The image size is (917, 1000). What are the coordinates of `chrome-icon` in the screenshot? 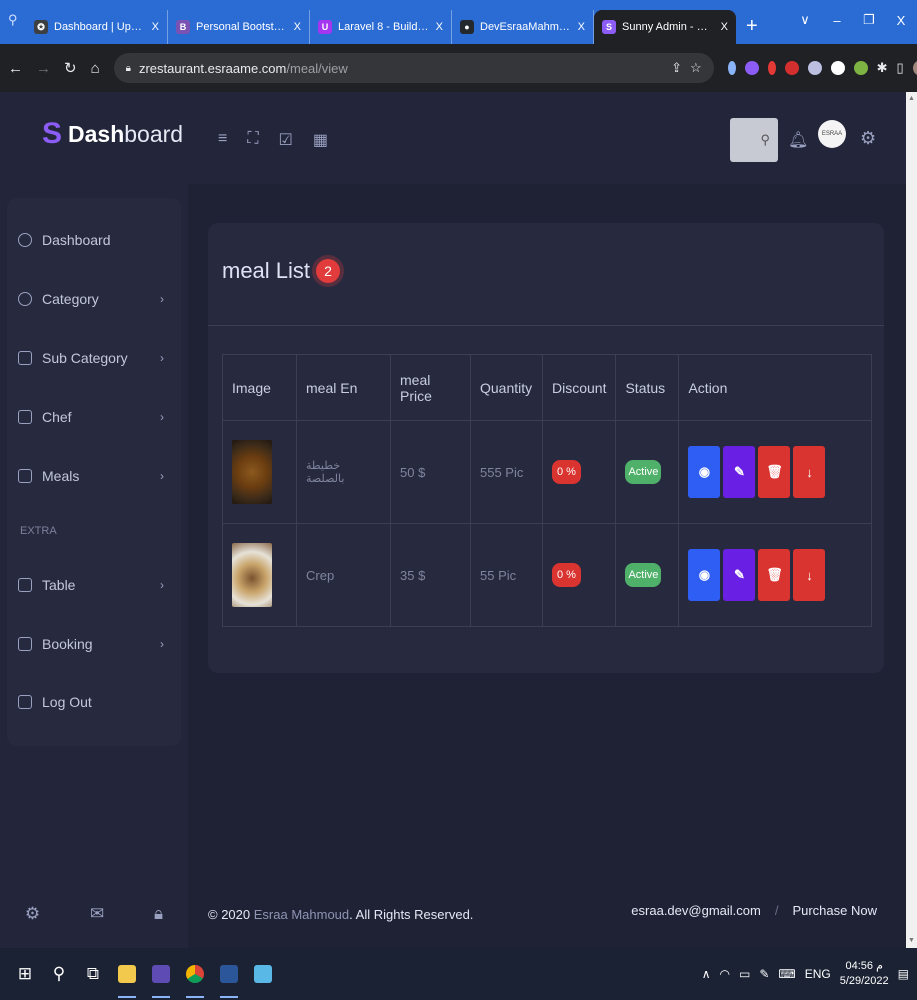 It's located at (195, 974).